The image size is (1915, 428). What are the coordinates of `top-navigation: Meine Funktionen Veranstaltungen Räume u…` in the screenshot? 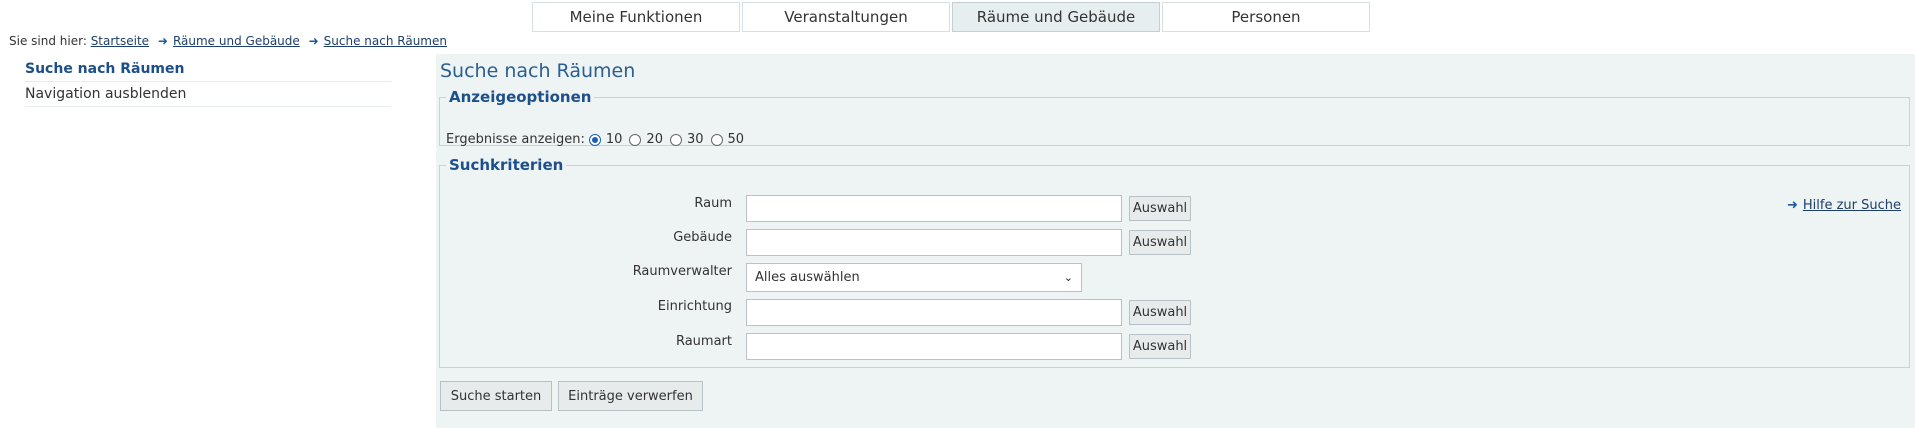 It's located at (951, 17).